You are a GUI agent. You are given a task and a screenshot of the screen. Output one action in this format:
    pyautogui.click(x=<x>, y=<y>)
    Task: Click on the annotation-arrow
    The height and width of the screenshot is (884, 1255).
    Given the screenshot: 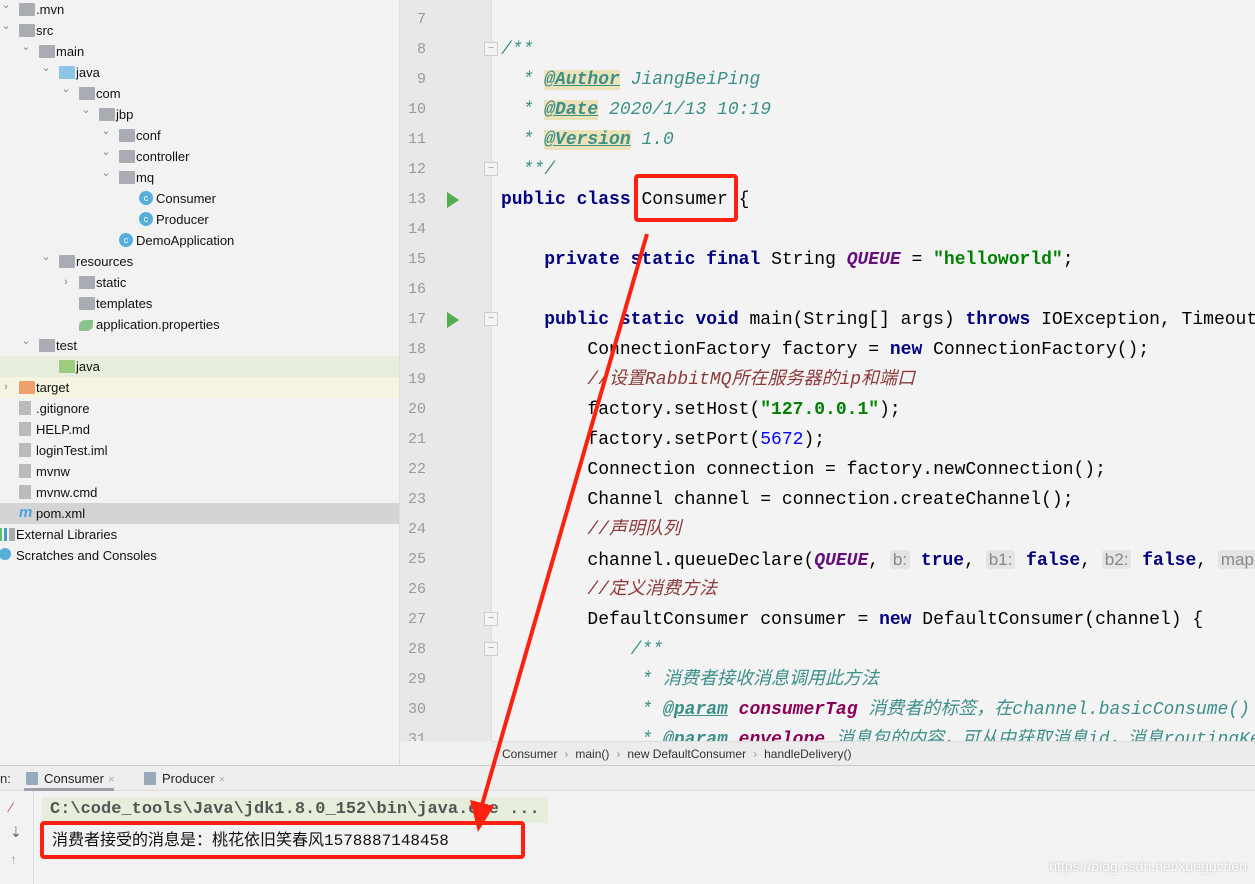 What is the action you would take?
    pyautogui.click(x=559, y=532)
    